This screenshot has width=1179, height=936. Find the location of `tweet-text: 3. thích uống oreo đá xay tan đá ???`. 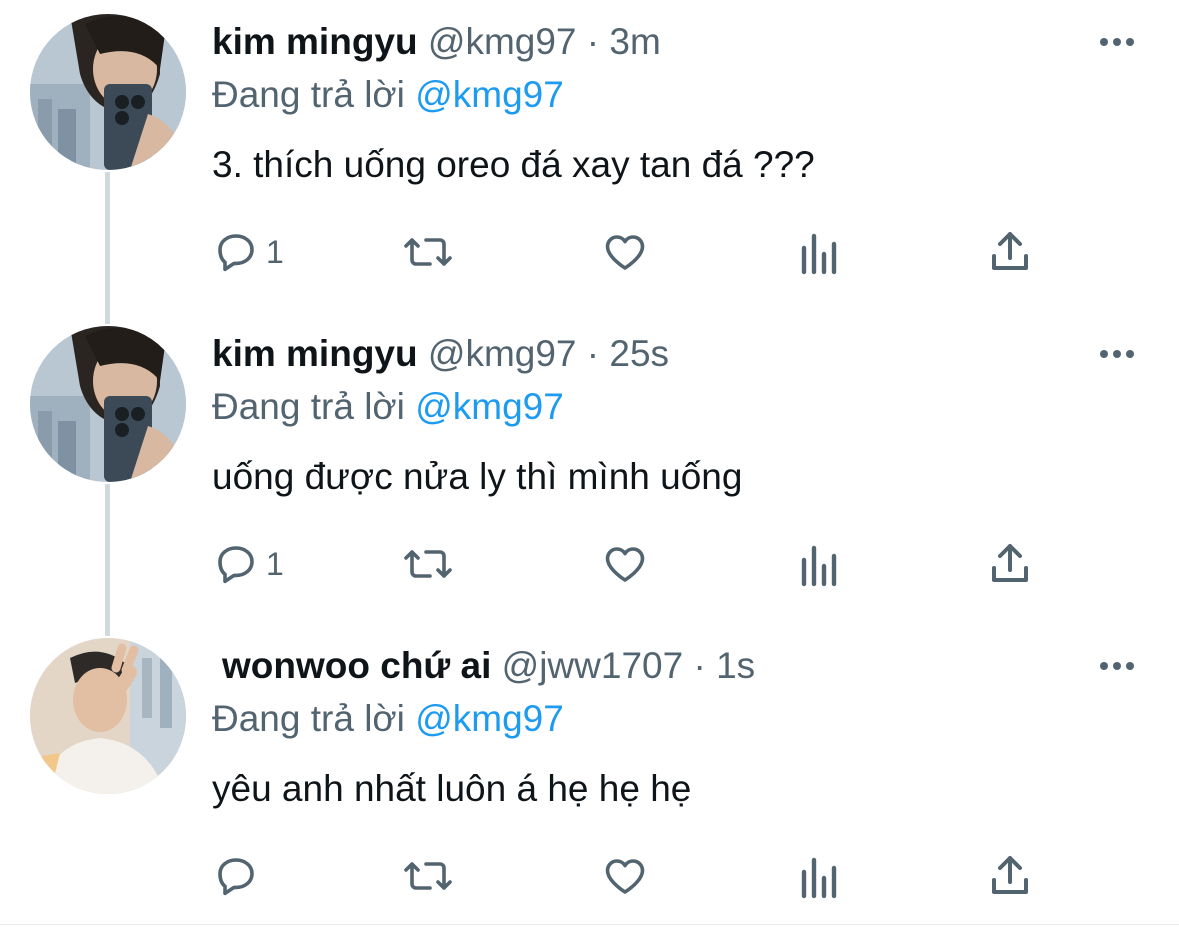

tweet-text: 3. thích uống oreo đá xay tan đá ??? is located at coordinates (513, 164).